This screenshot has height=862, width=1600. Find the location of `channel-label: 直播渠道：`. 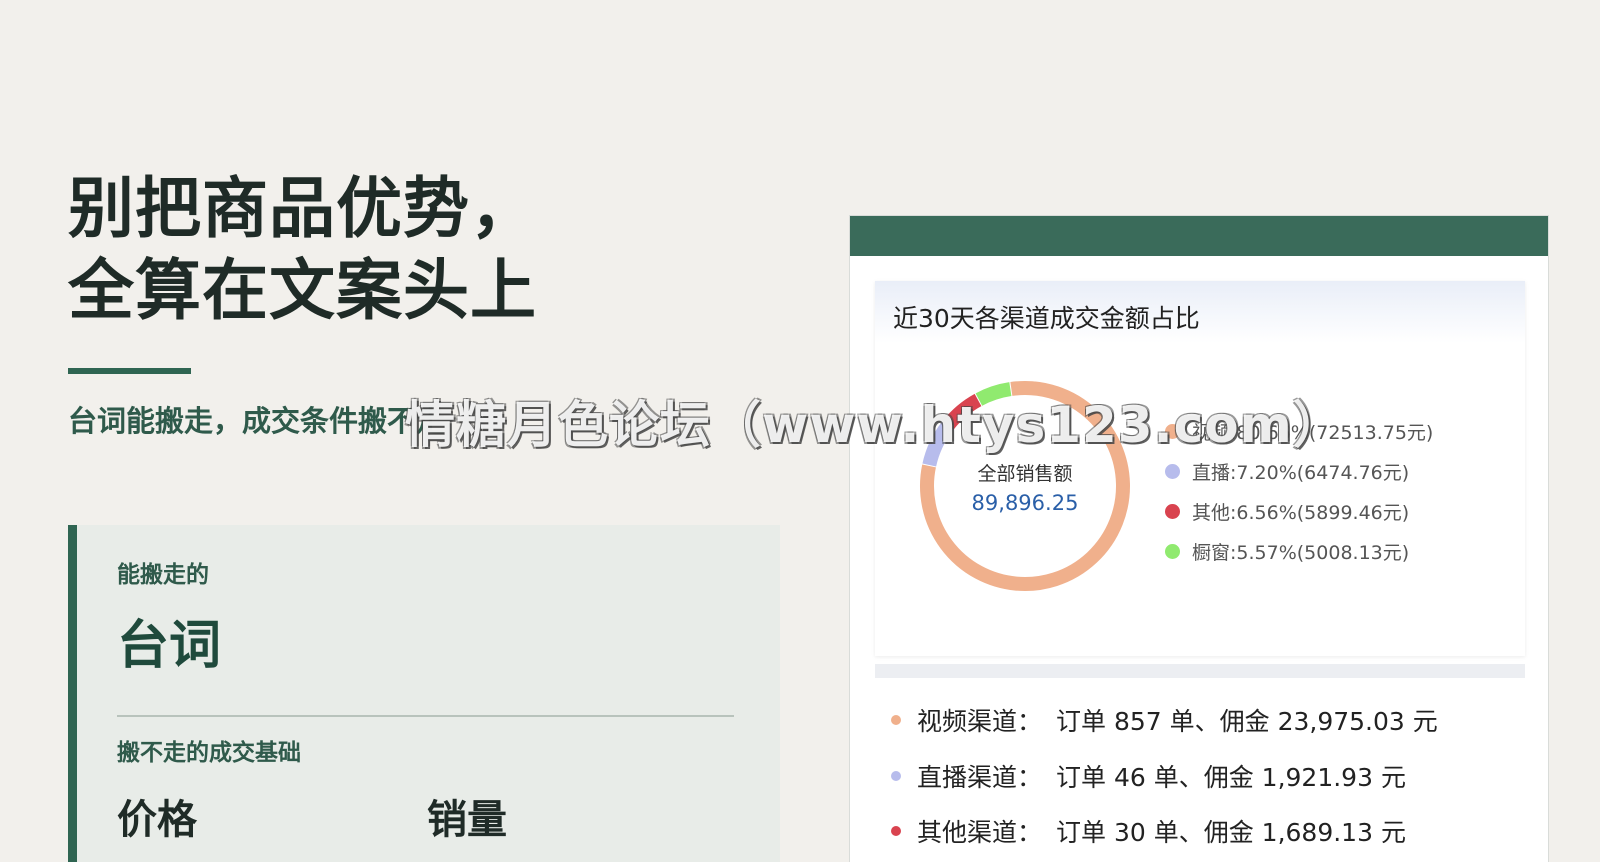

channel-label: 直播渠道： is located at coordinates (980, 777).